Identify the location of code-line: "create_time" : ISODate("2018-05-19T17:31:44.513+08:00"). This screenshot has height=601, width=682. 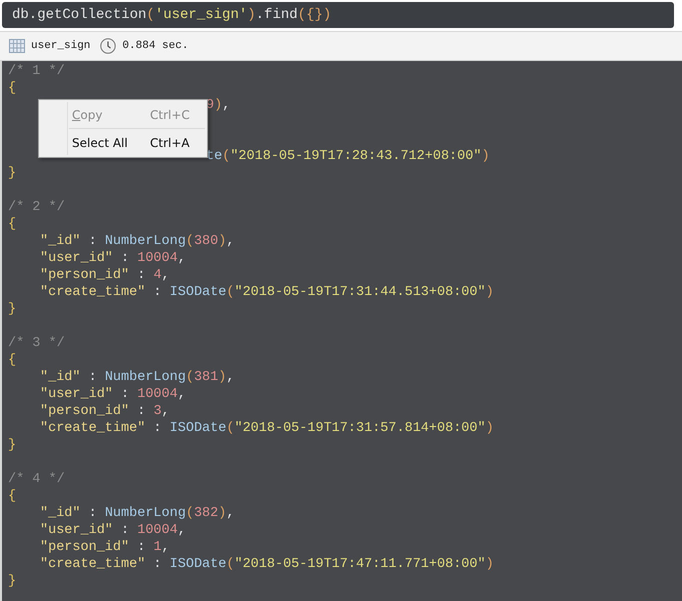
(267, 292).